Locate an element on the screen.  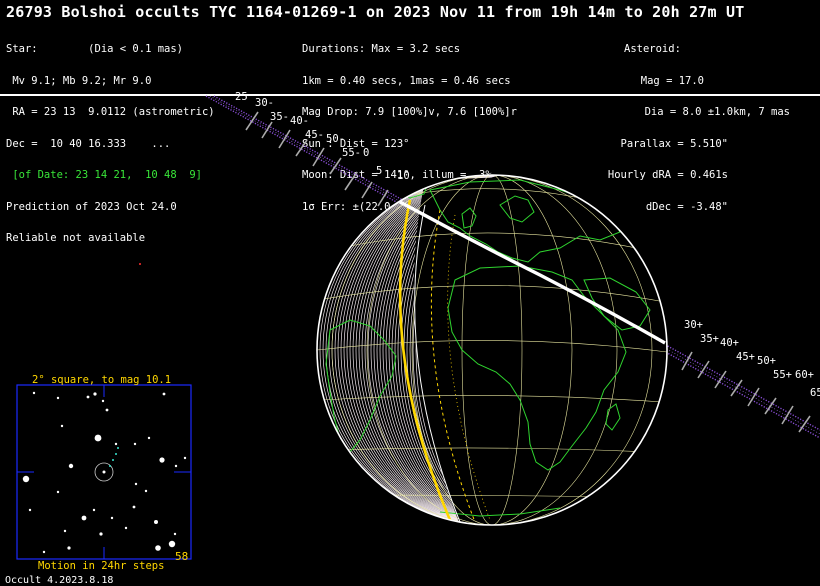
track-tick-label: 5 is located at coordinates (379, 171).